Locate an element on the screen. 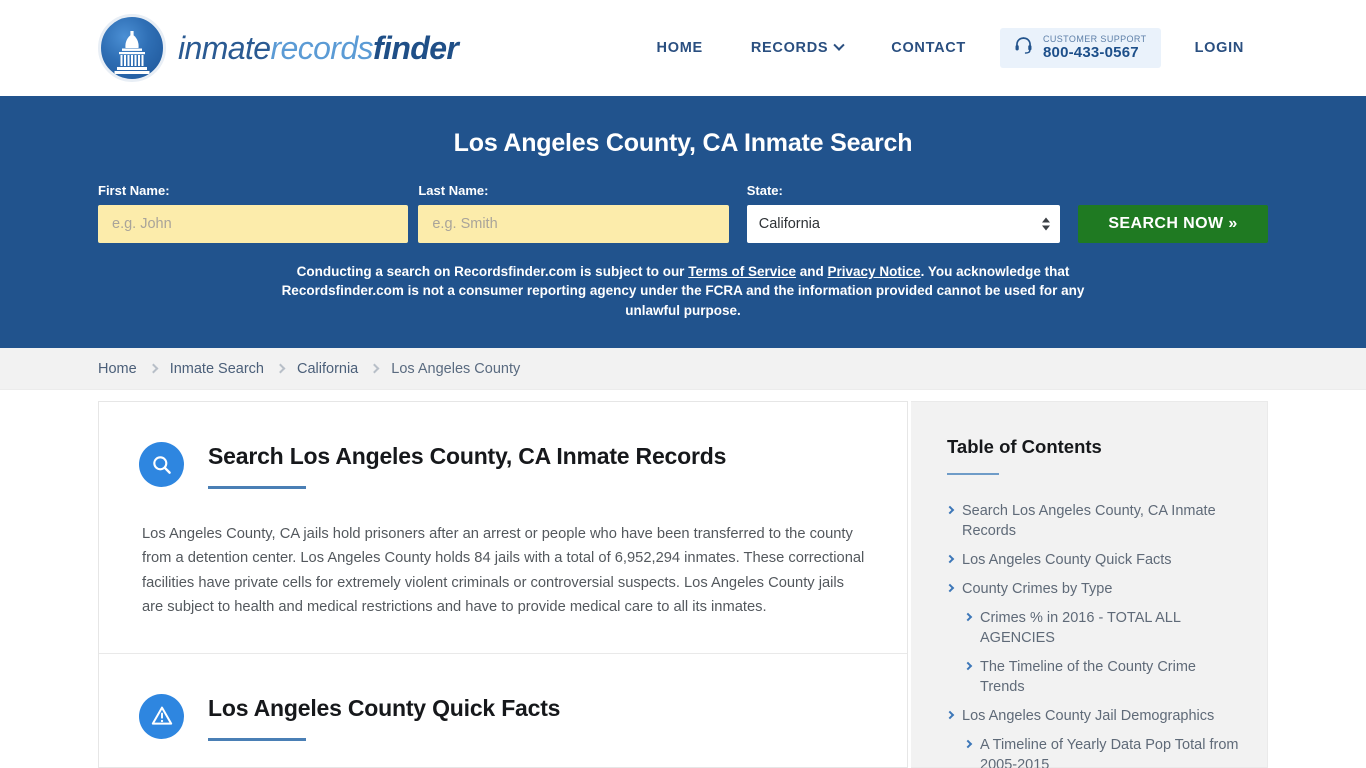  breadcrumb-item-los-angeles-county: Los Angeles County is located at coordinates (456, 368).